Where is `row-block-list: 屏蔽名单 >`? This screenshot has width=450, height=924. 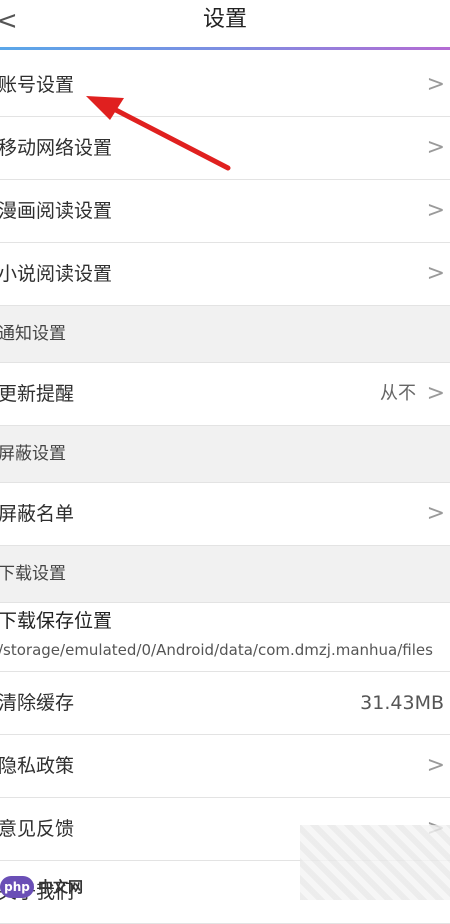
row-block-list: 屏蔽名单 > is located at coordinates (225, 514).